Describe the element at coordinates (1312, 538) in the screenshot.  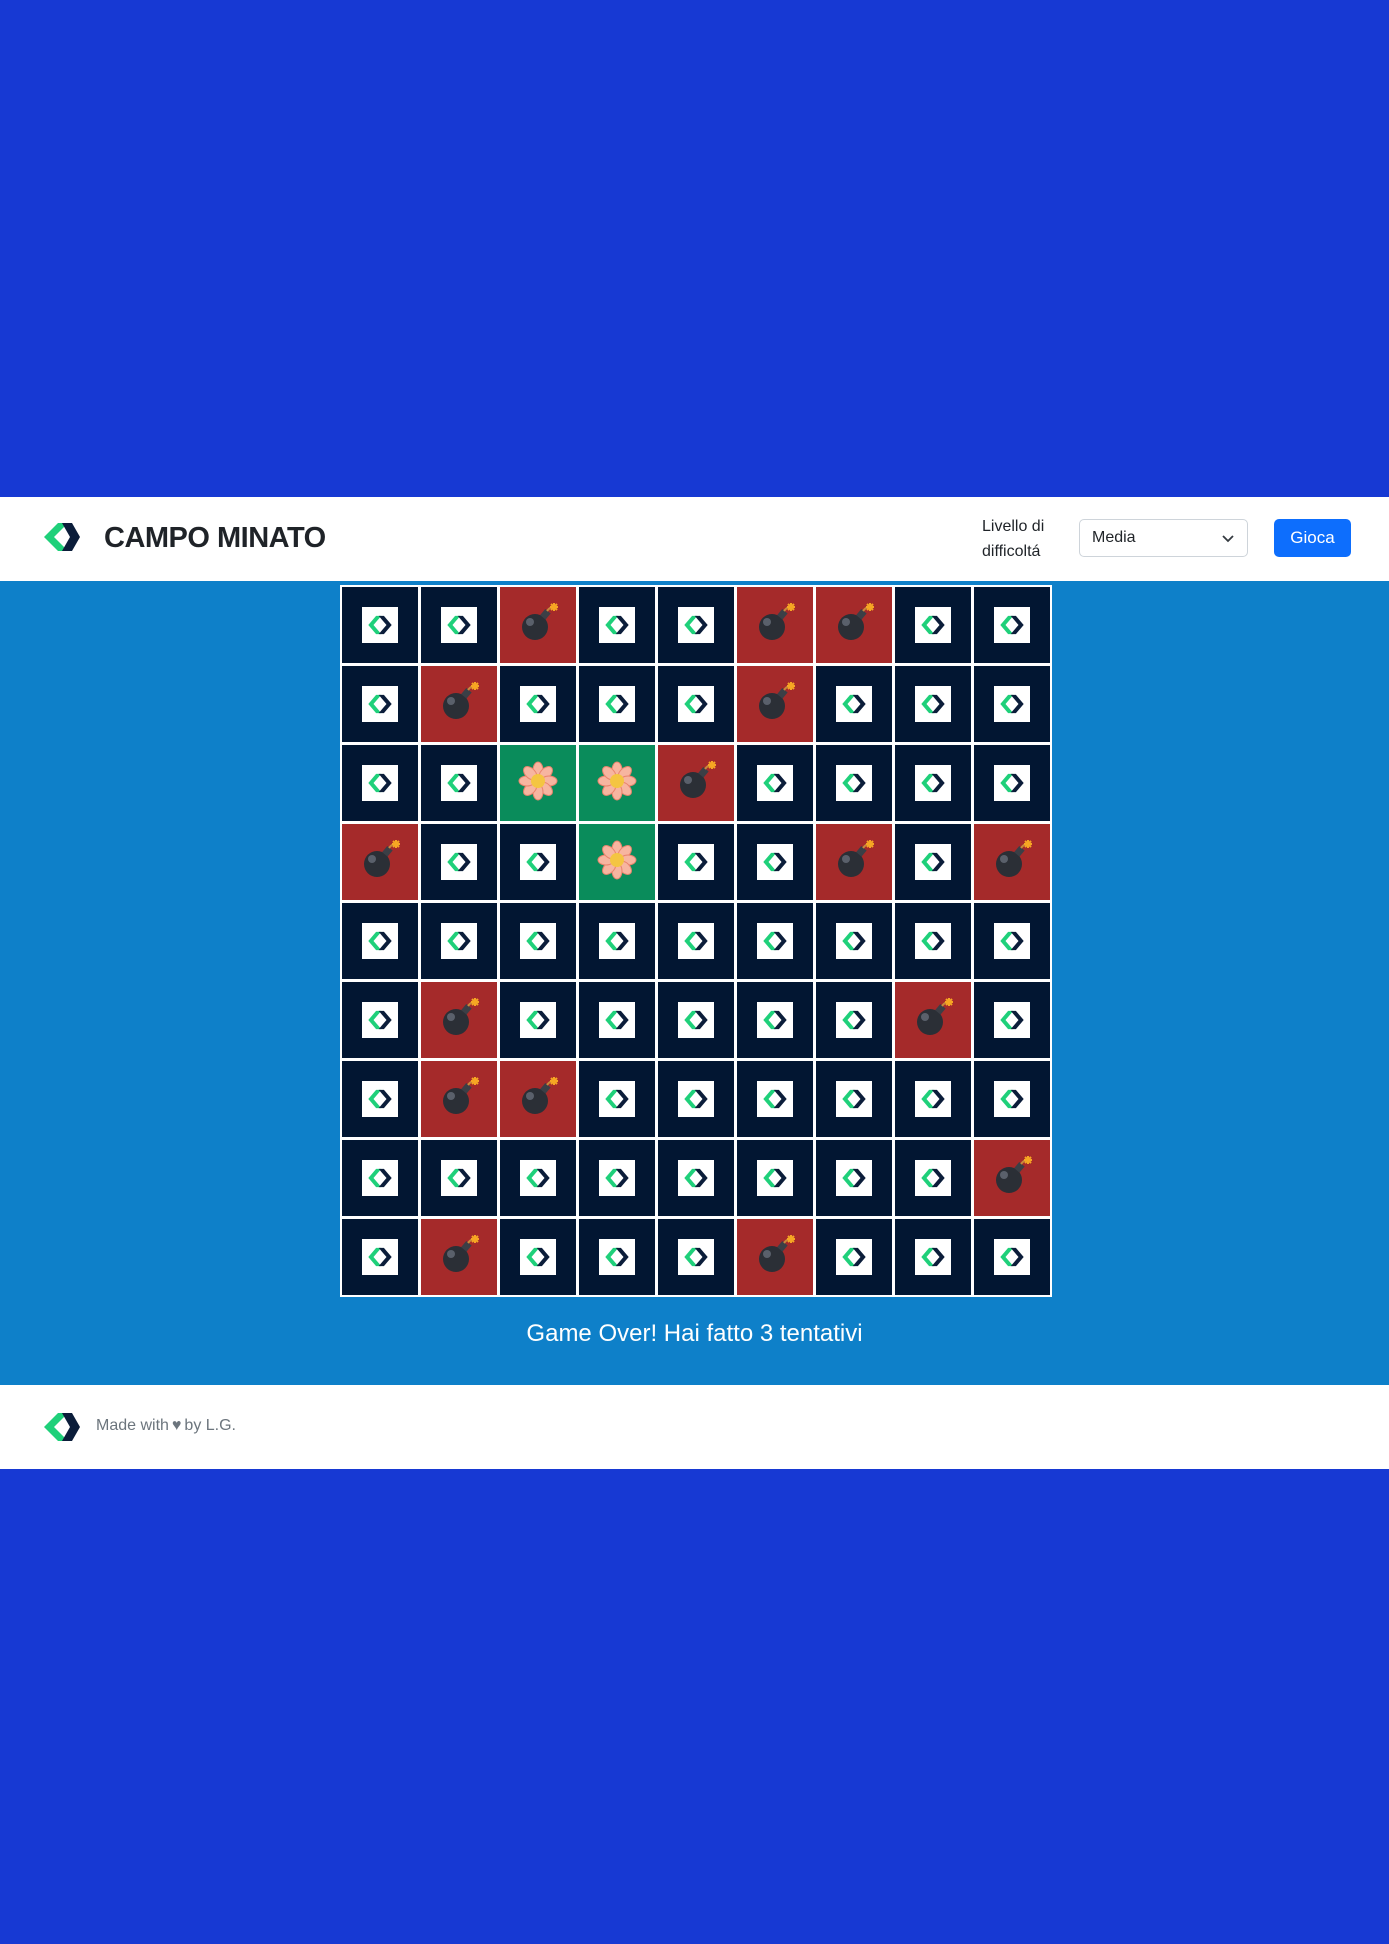
I see `play-button: Gioca` at that location.